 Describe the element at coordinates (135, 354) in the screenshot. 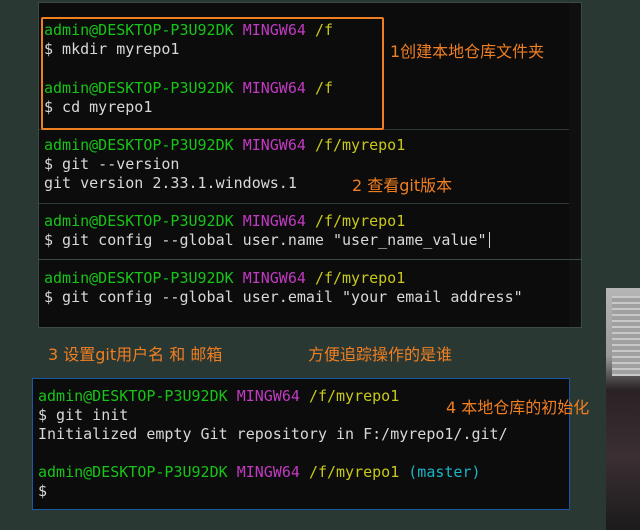

I see `annotation-3: 3 设置git用户名 和 邮箱` at that location.